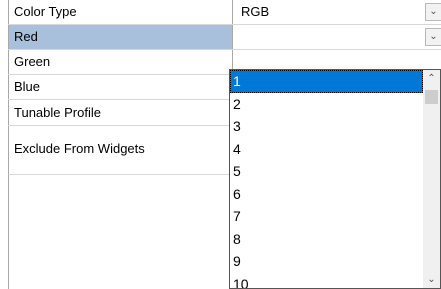 This screenshot has width=441, height=289. What do you see at coordinates (120, 150) in the screenshot?
I see `property-name: Exclude From Widgets` at bounding box center [120, 150].